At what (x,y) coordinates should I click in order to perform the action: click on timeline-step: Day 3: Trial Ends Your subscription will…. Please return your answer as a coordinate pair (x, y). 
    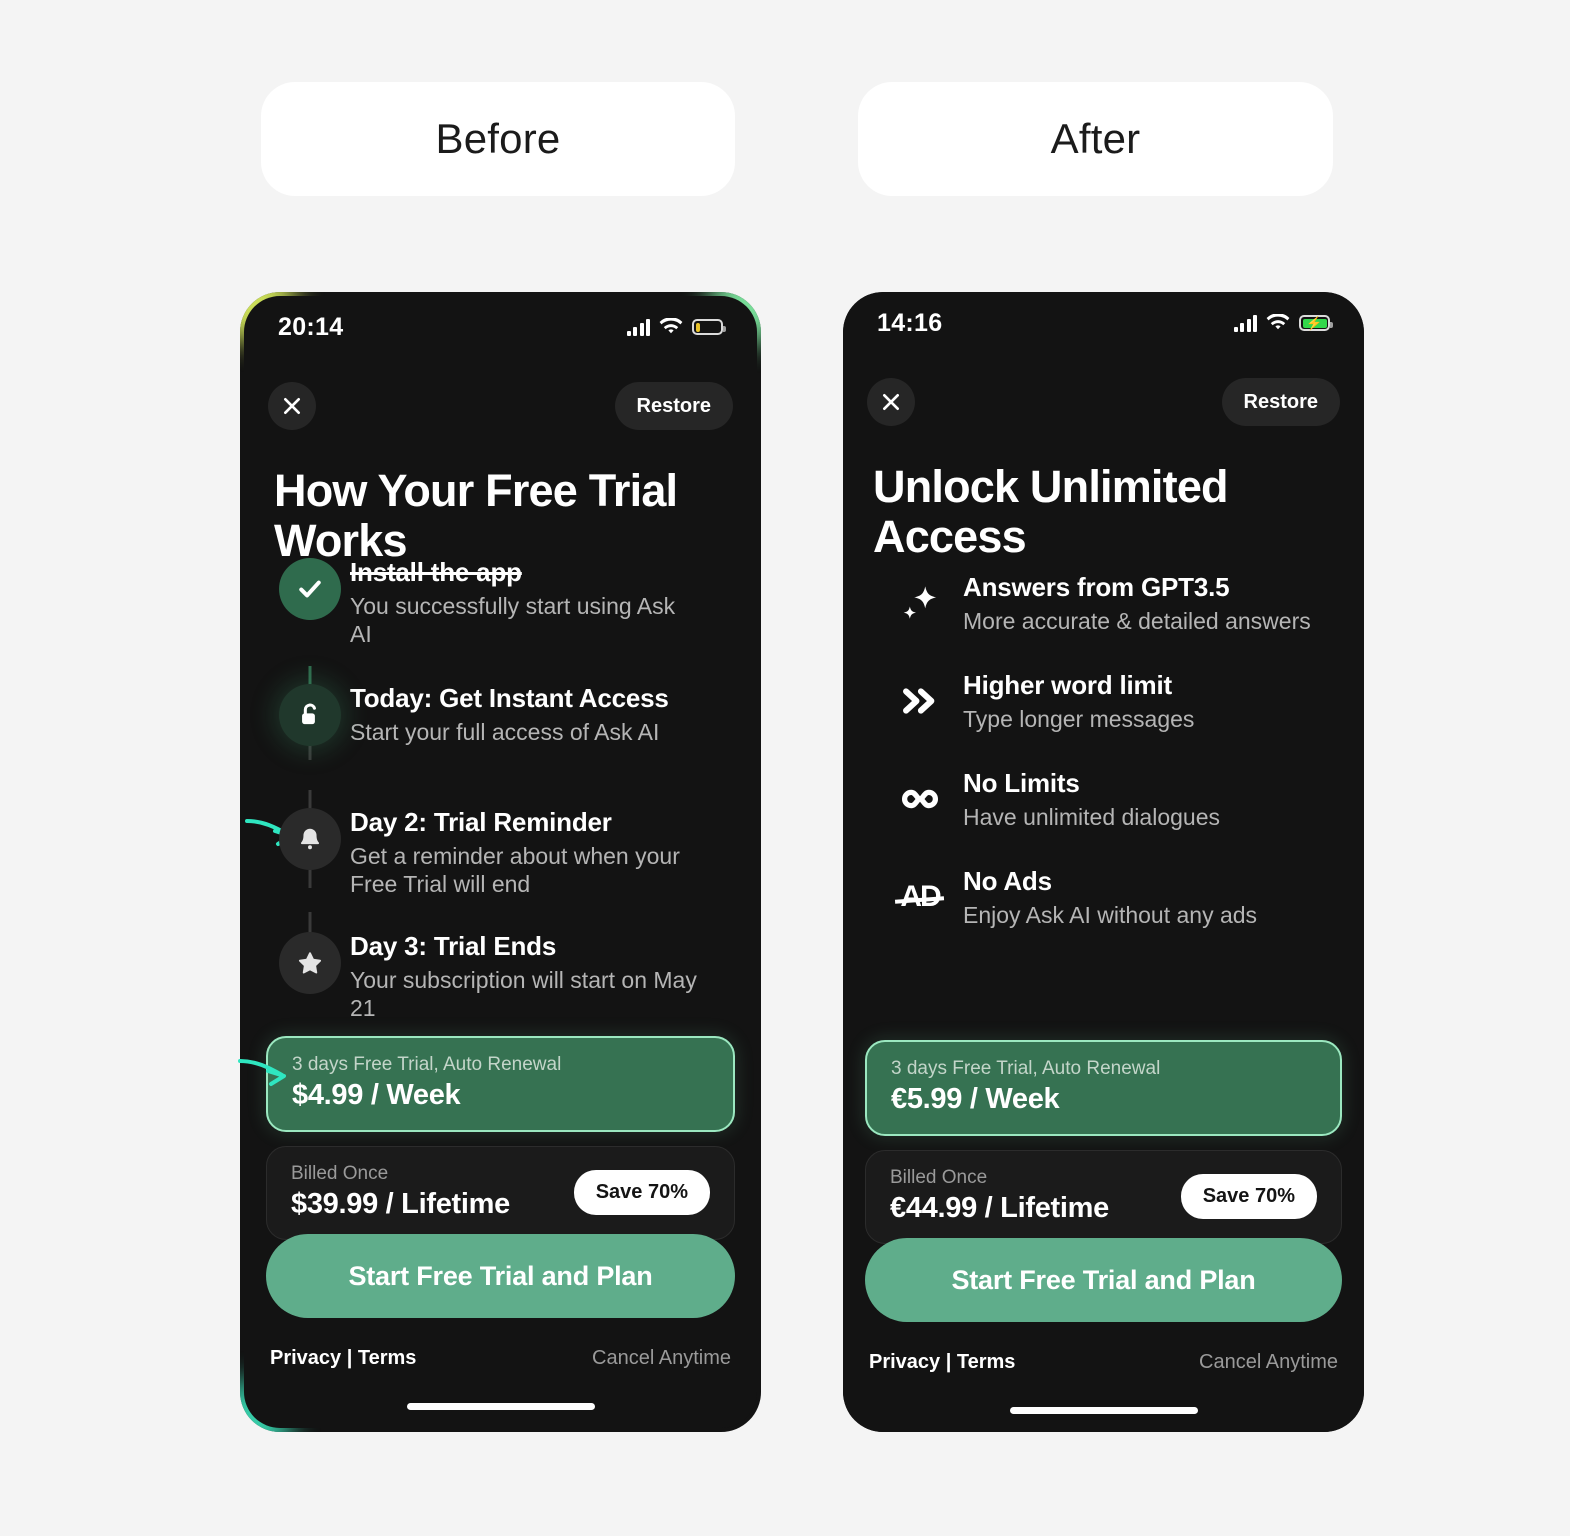
    Looking at the image, I should click on (506, 976).